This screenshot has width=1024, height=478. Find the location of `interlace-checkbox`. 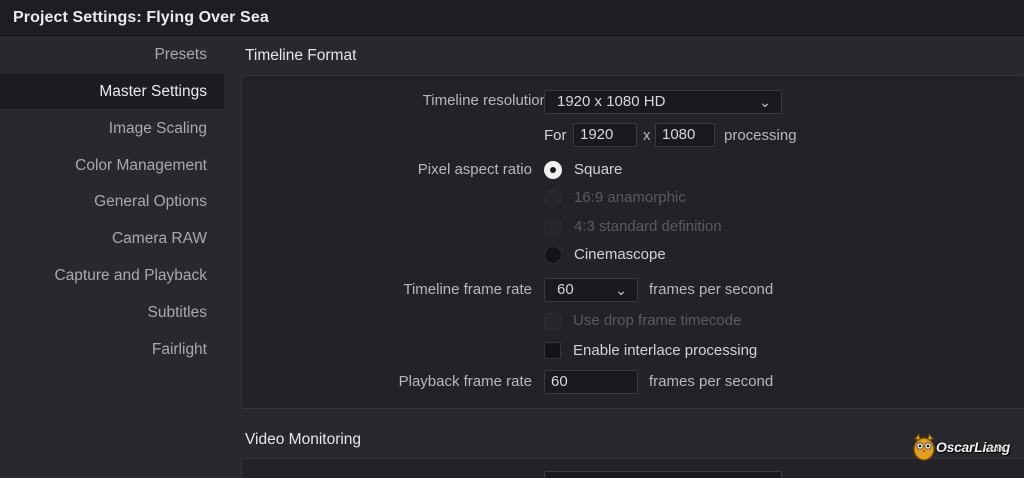

interlace-checkbox is located at coordinates (552, 350).